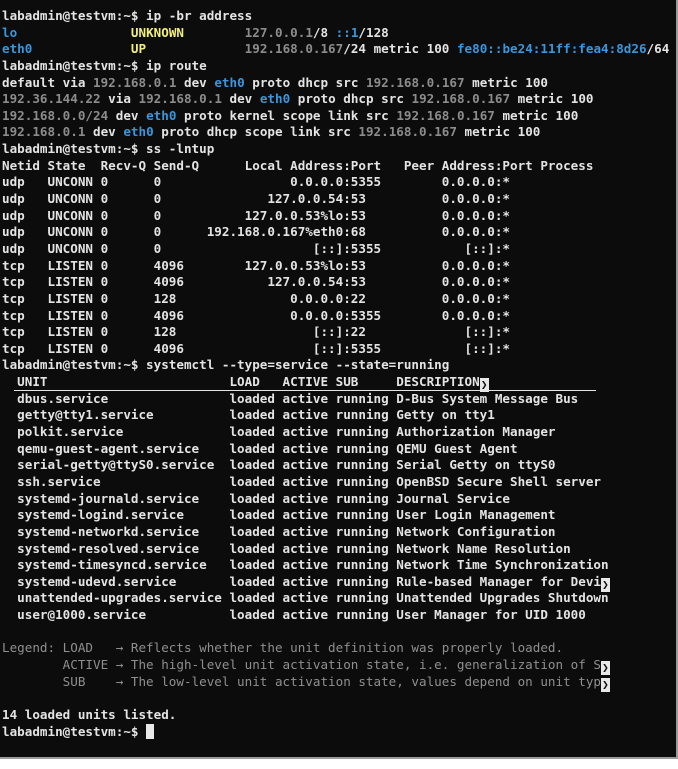 The image size is (678, 769). I want to click on terminal-text: 127.0.0.1, so click(278, 32).